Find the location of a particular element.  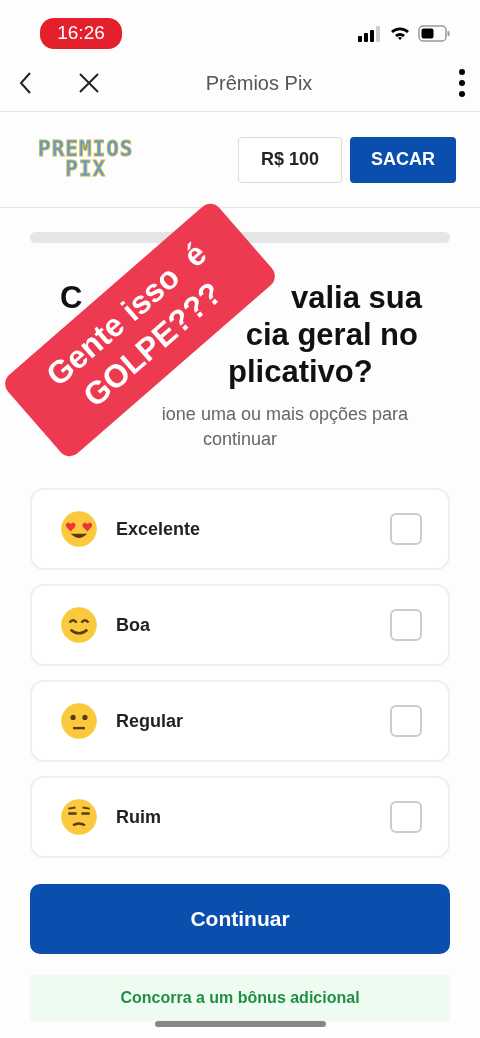

unamused-face-icon is located at coordinates (79, 817).